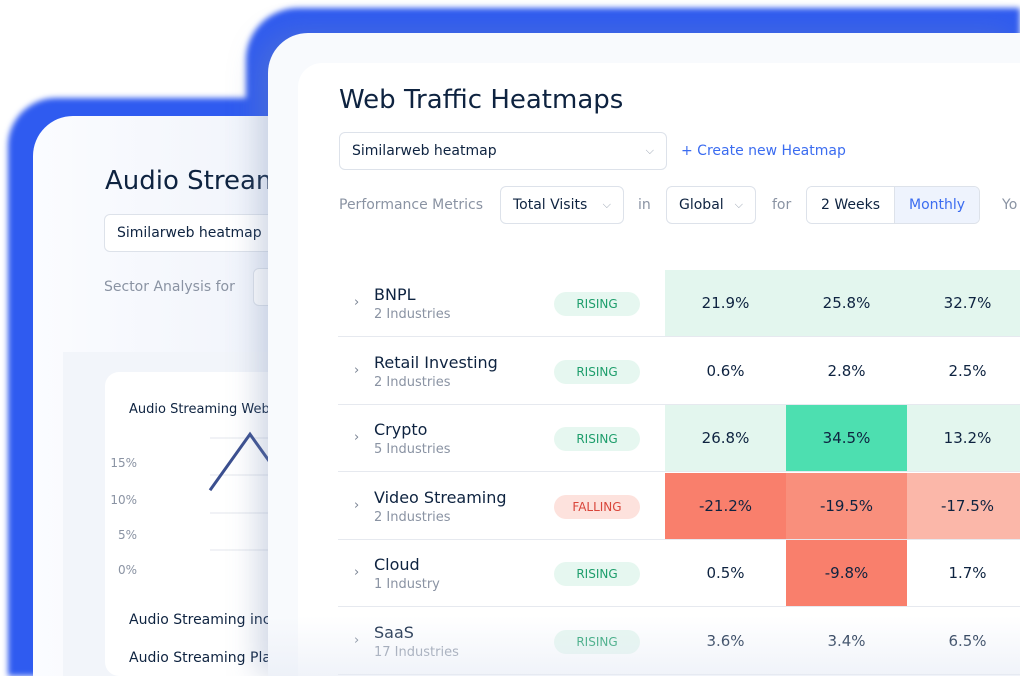 The image size is (1020, 676). Describe the element at coordinates (963, 370) in the screenshot. I see `heatmap-cell: 2.5%` at that location.